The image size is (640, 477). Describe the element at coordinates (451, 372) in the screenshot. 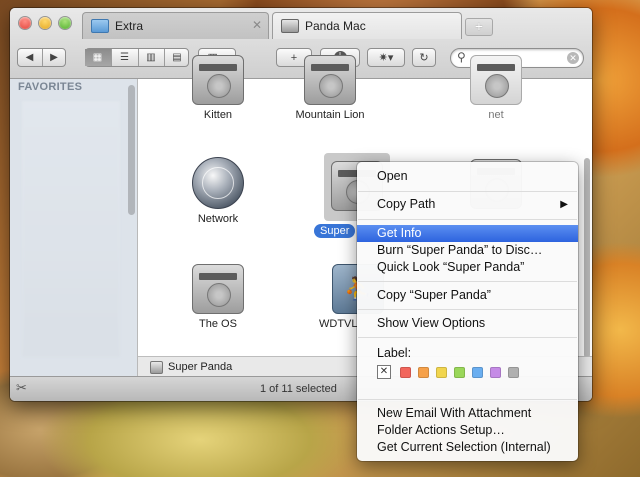

I see `label-color-swatches: ✕` at that location.